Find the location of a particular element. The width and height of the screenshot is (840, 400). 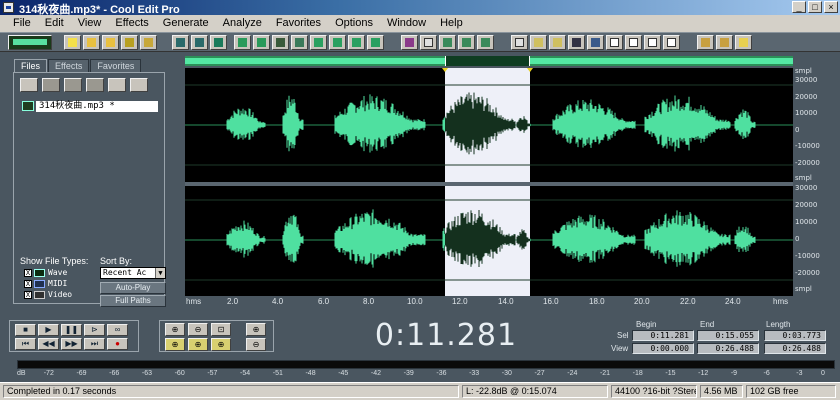

insert-multitrack-icon is located at coordinates (73, 85).